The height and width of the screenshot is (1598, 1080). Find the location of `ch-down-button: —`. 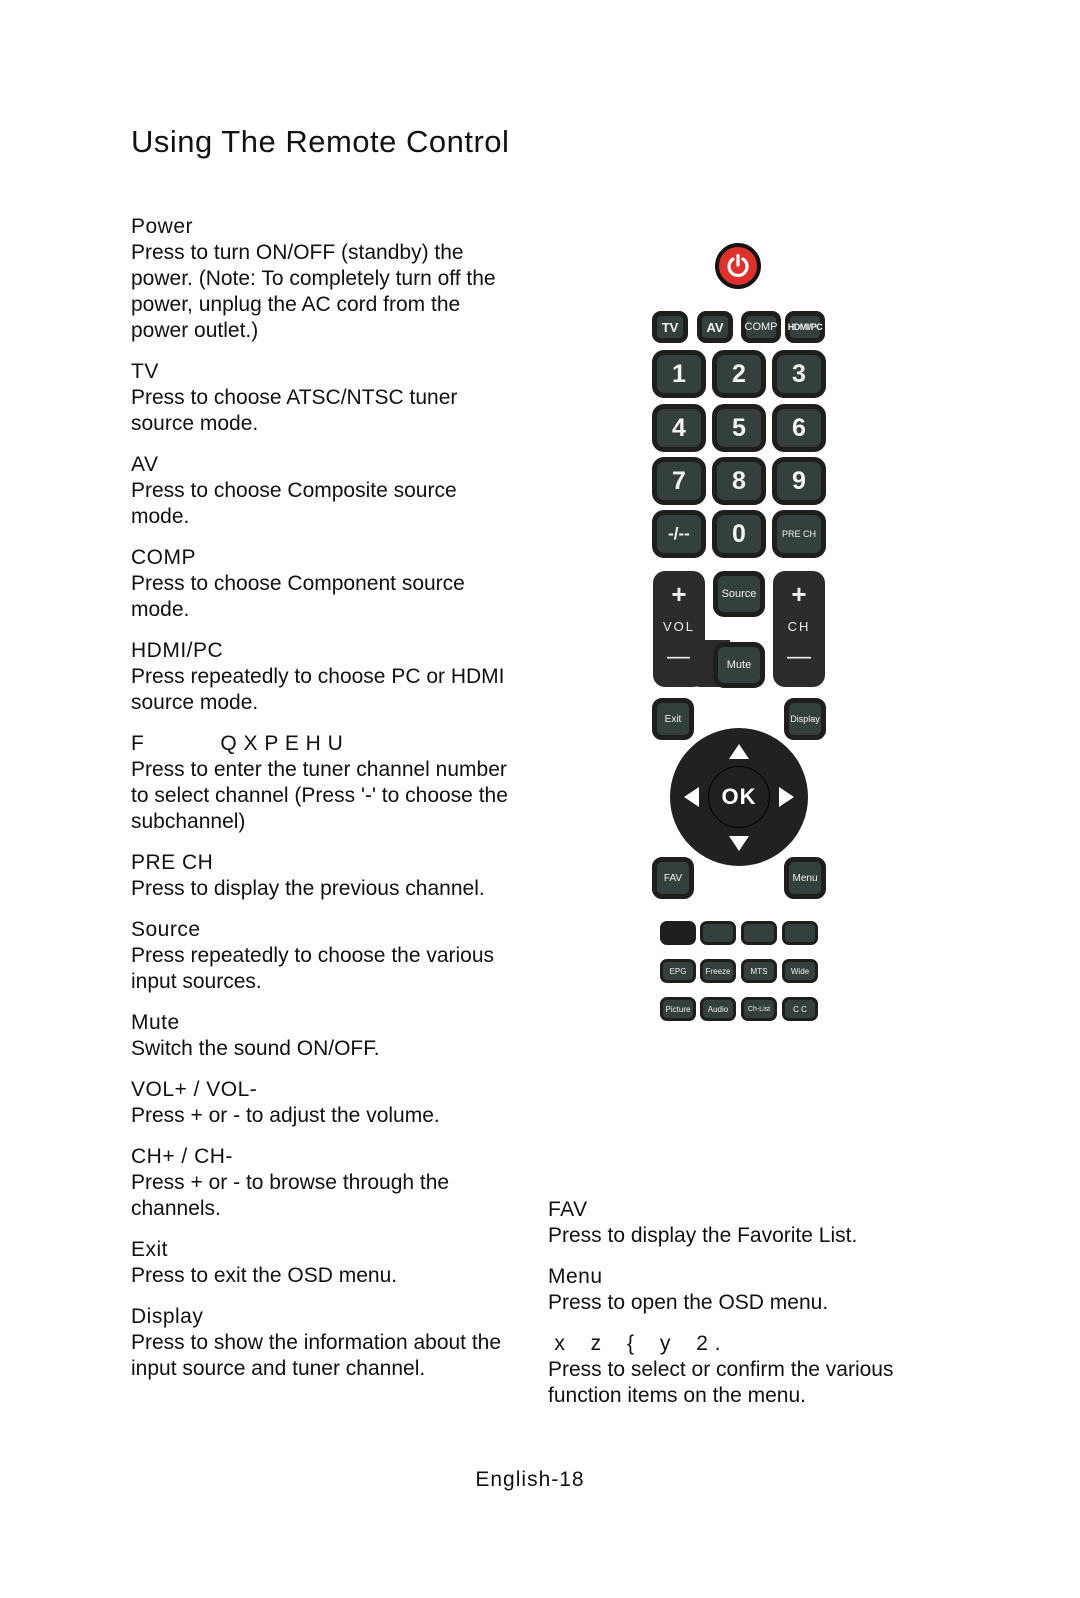

ch-down-button: — is located at coordinates (799, 657).